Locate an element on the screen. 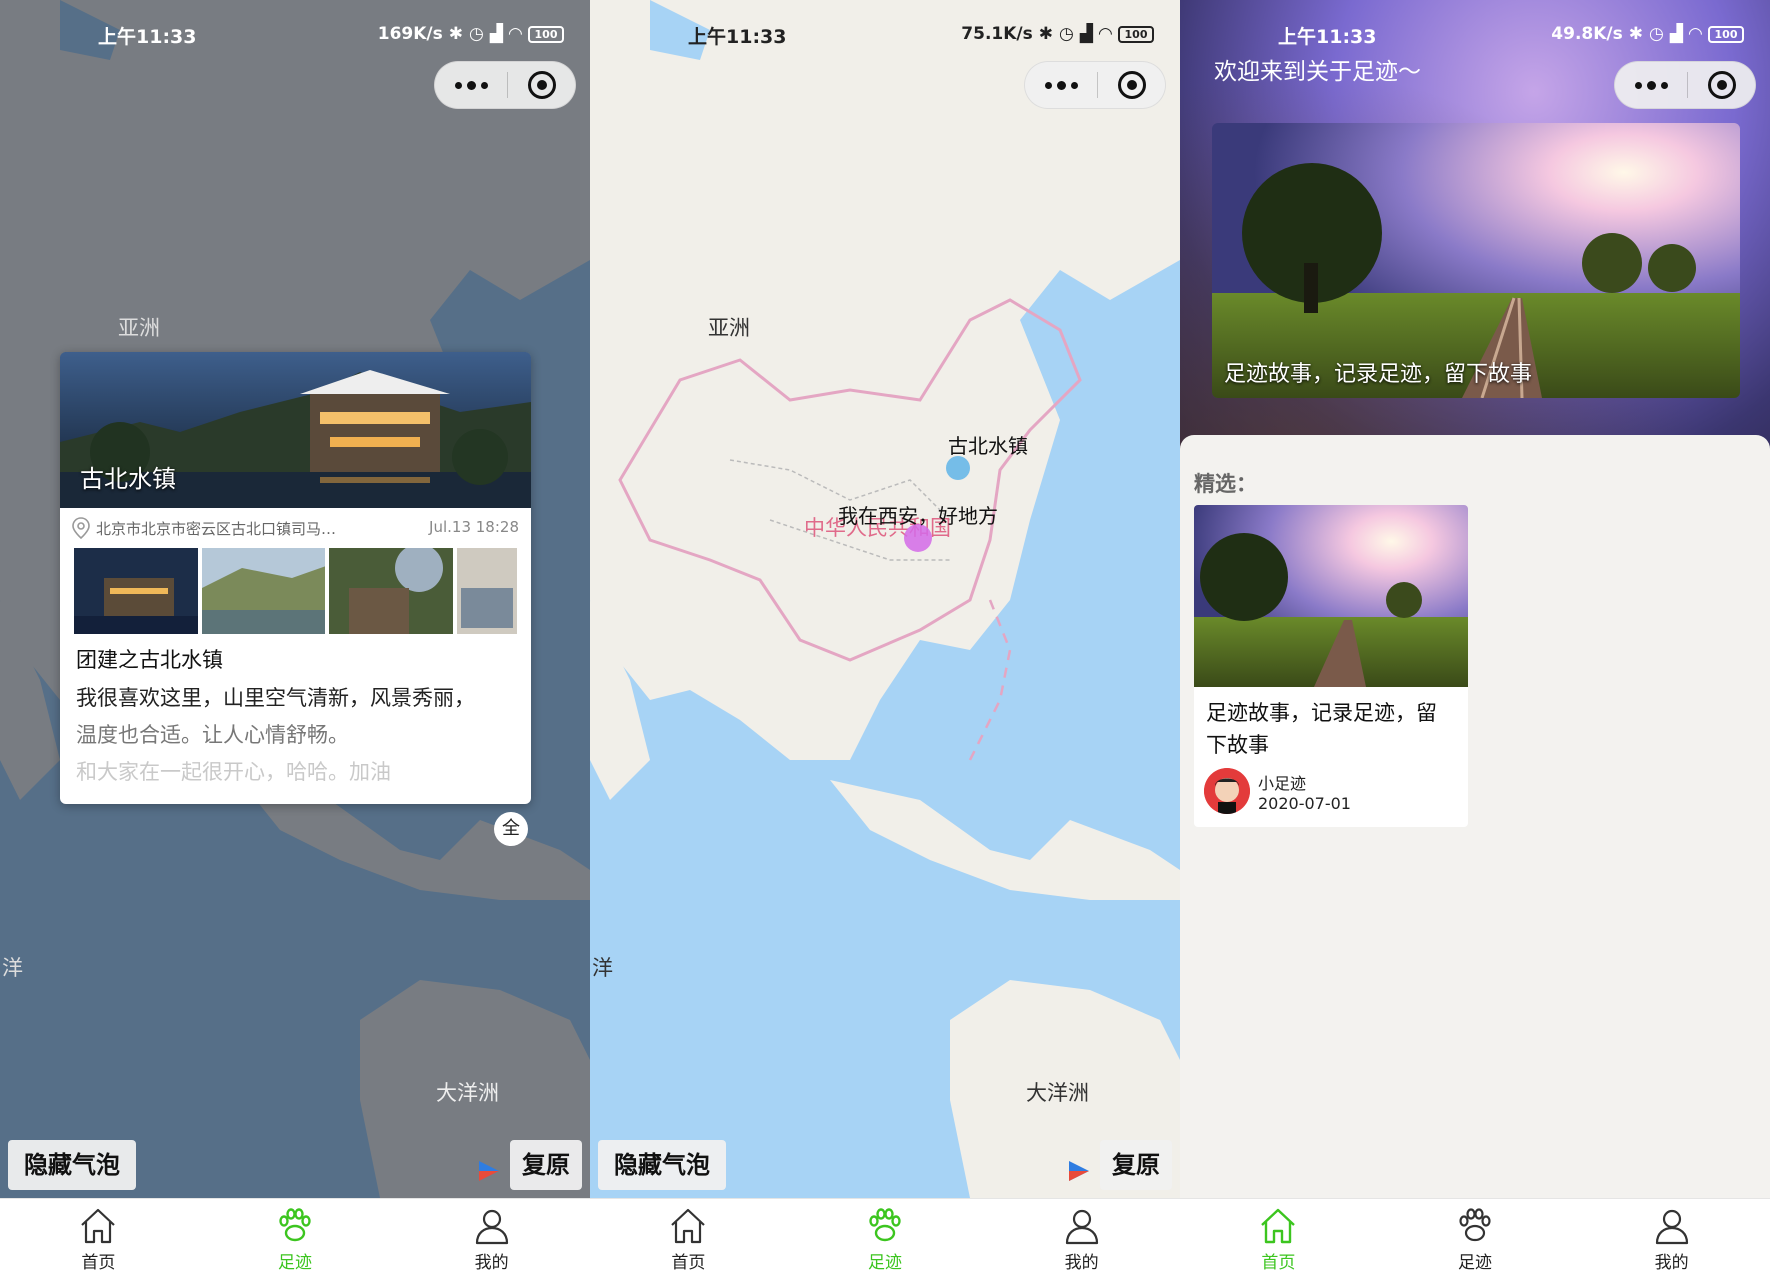 This screenshot has height=1278, width=1770. net-speed: 49.8K/s is located at coordinates (1587, 34).